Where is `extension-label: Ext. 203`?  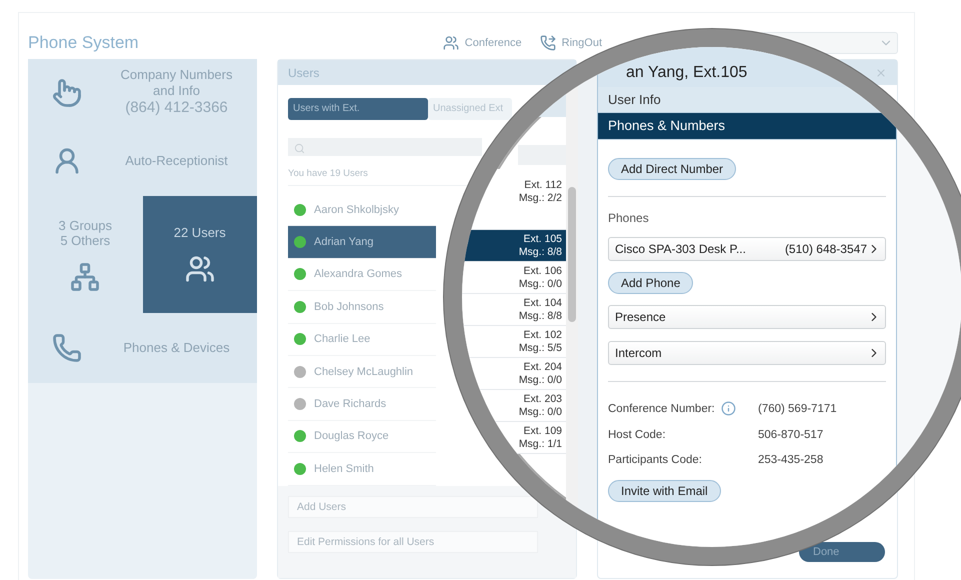 extension-label: Ext. 203 is located at coordinates (542, 399).